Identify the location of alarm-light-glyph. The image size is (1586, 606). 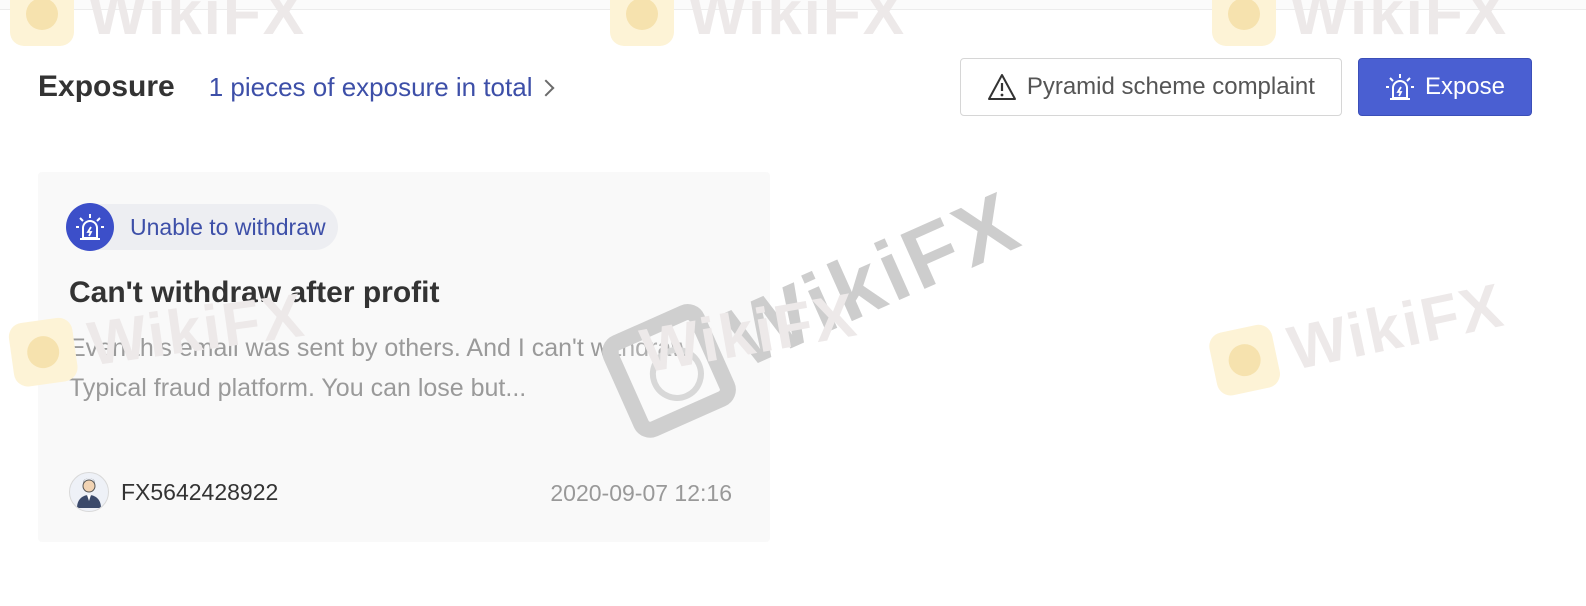
(90, 227).